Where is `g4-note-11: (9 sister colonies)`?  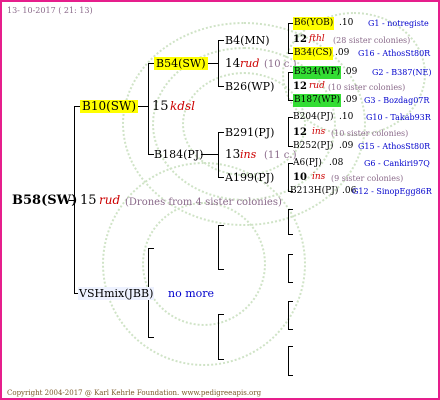 g4-note-11: (9 sister colonies) is located at coordinates (367, 178).